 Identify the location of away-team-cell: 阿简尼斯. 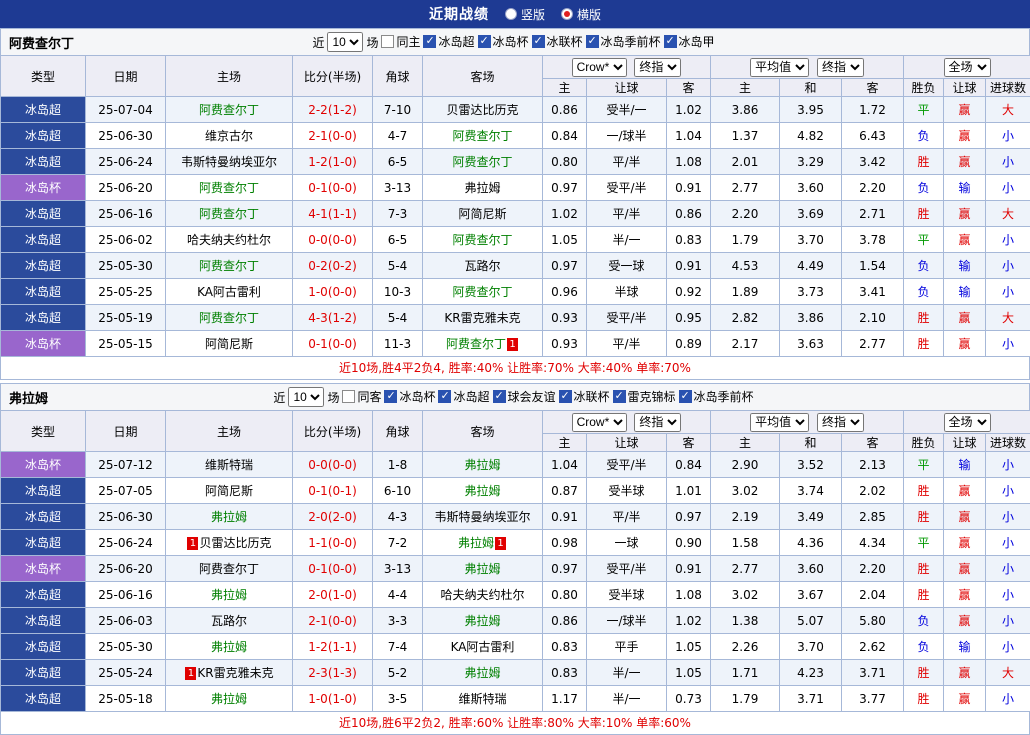
(483, 214).